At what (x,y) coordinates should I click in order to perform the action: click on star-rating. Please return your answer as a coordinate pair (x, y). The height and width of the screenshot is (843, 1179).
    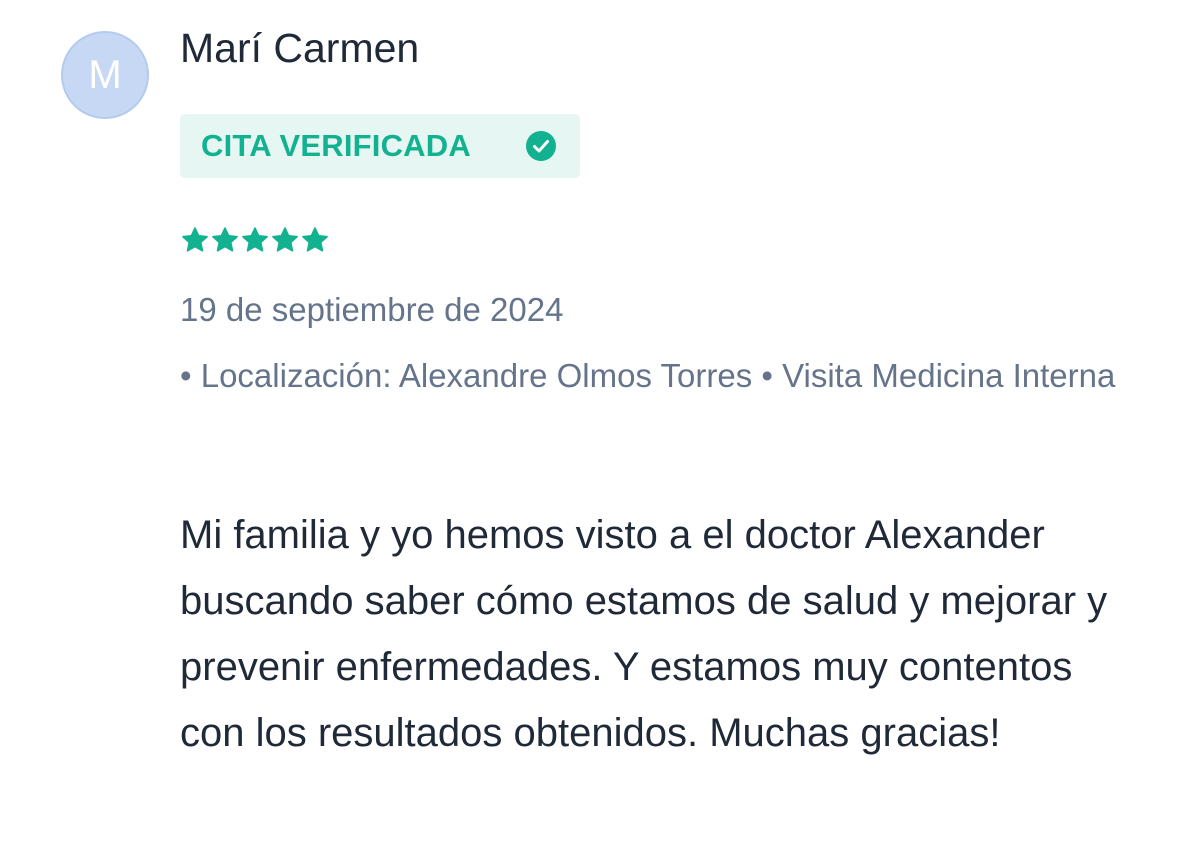
    Looking at the image, I should click on (255, 240).